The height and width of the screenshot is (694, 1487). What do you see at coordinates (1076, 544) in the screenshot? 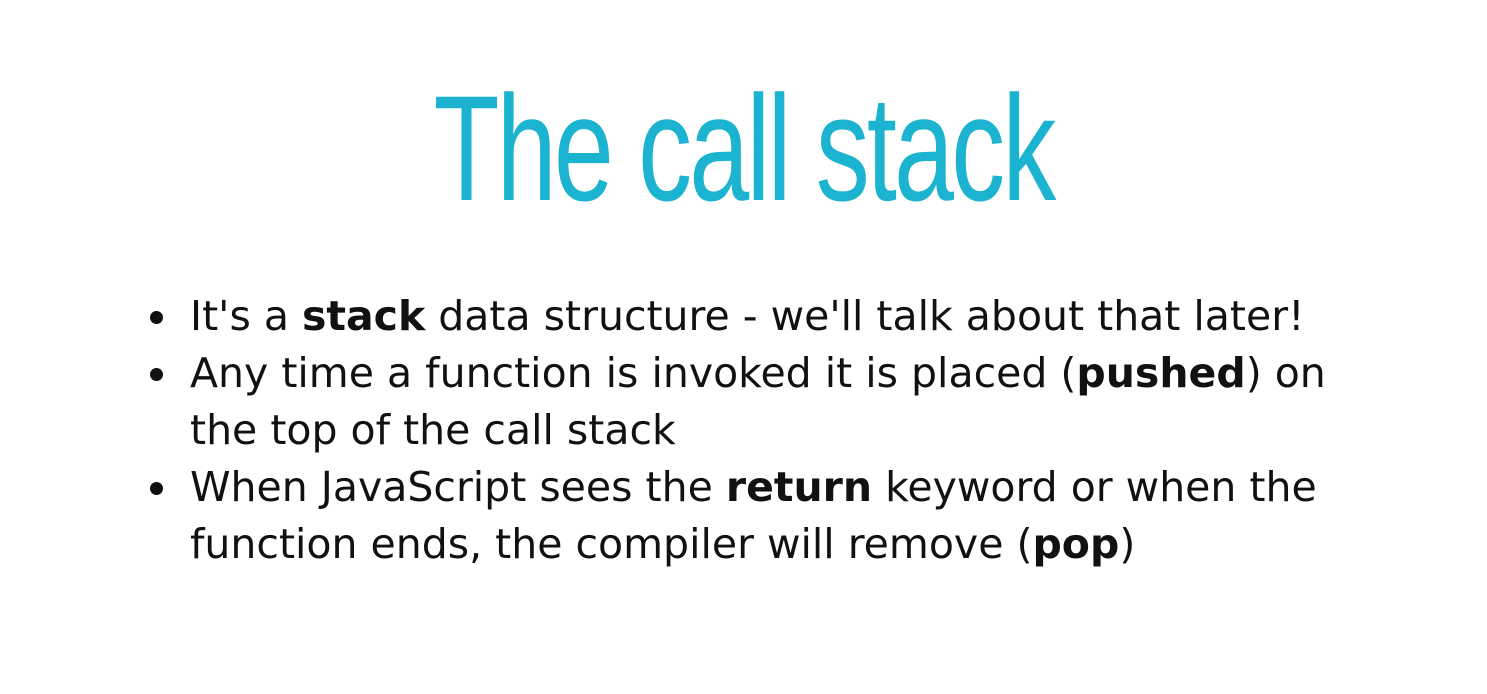
I see `bullet-text-bold-2: pop` at bounding box center [1076, 544].